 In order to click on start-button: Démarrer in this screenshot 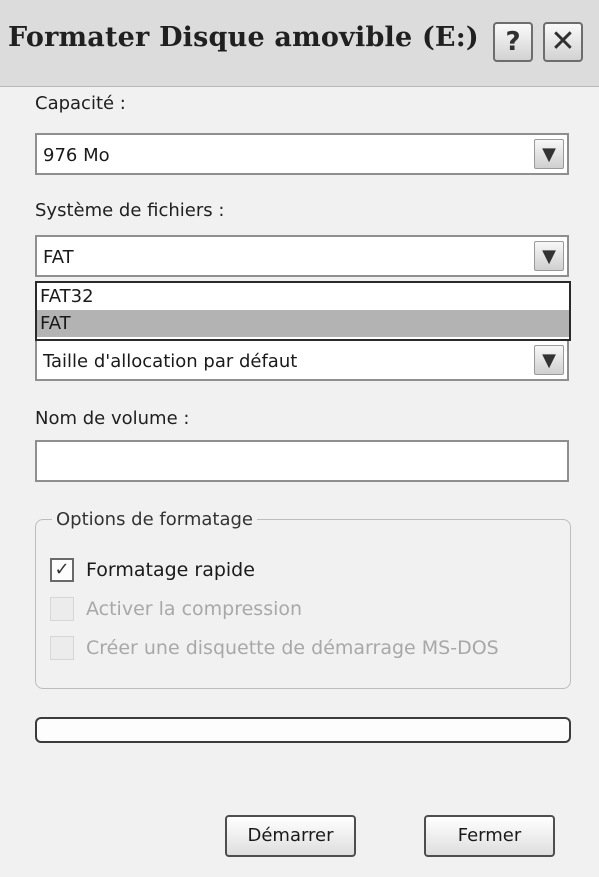, I will do `click(290, 836)`.